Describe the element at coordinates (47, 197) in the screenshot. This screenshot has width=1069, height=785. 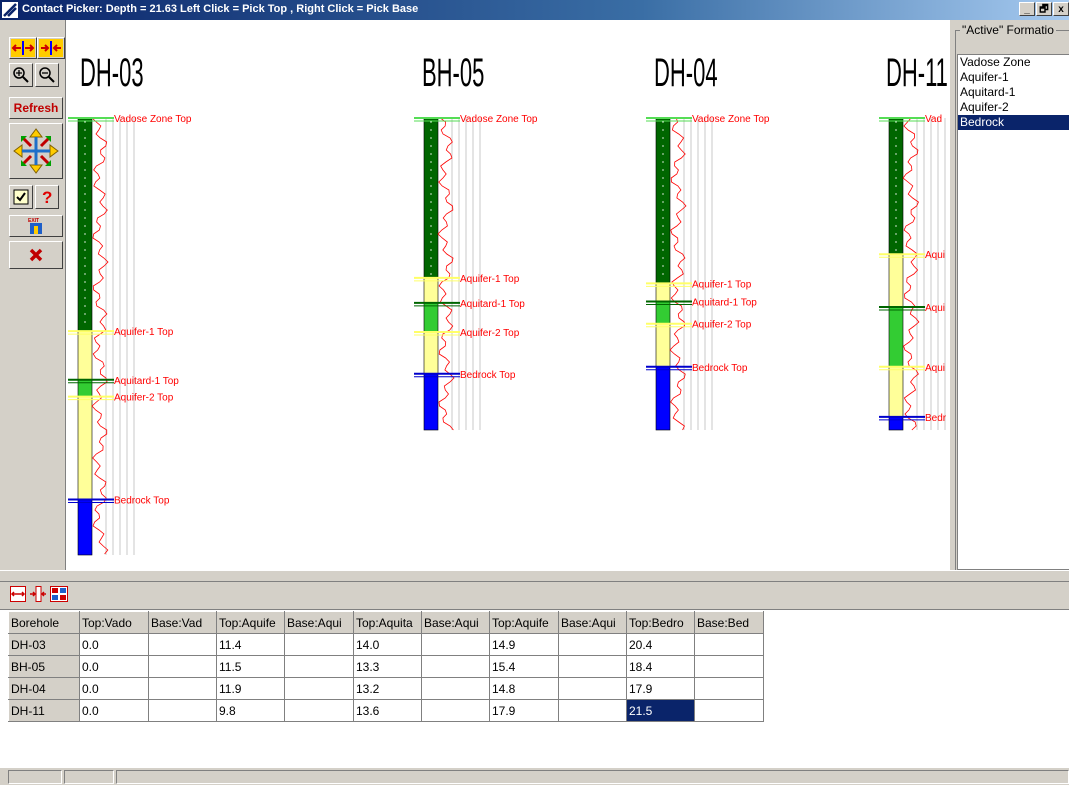
I see `help-button: ?` at that location.